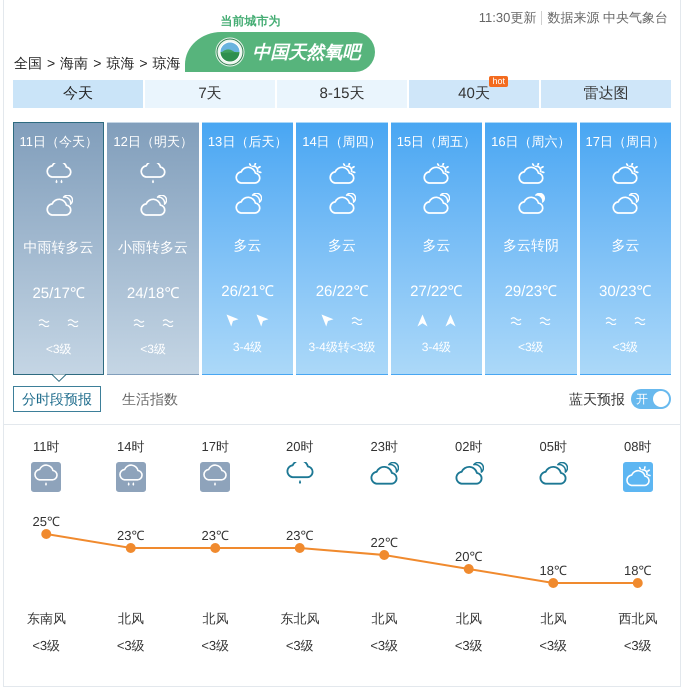 Image resolution: width=684 pixels, height=689 pixels. Describe the element at coordinates (28, 63) in the screenshot. I see `breadcrumb-link: 全国` at that location.